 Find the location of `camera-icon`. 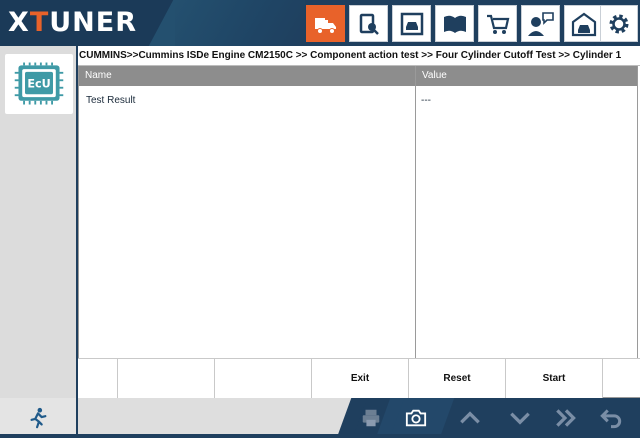

camera-icon is located at coordinates (416, 418).